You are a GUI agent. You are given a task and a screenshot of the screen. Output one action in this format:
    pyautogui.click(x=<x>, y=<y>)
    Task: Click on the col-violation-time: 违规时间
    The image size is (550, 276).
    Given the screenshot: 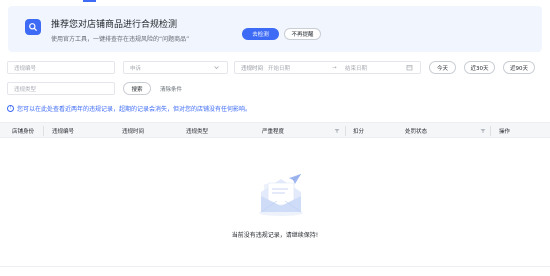 What is the action you would take?
    pyautogui.click(x=133, y=132)
    